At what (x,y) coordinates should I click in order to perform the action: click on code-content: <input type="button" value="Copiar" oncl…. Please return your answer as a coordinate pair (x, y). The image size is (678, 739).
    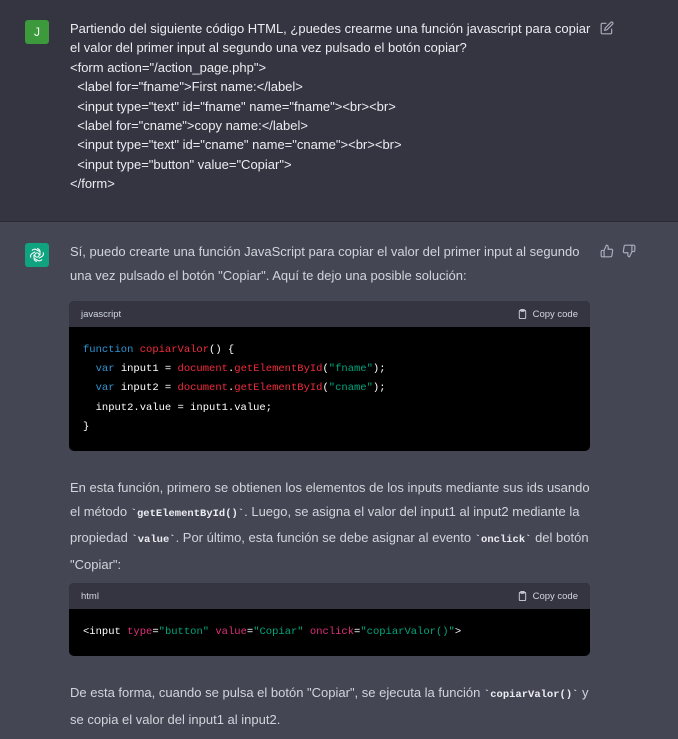
    Looking at the image, I should click on (272, 632).